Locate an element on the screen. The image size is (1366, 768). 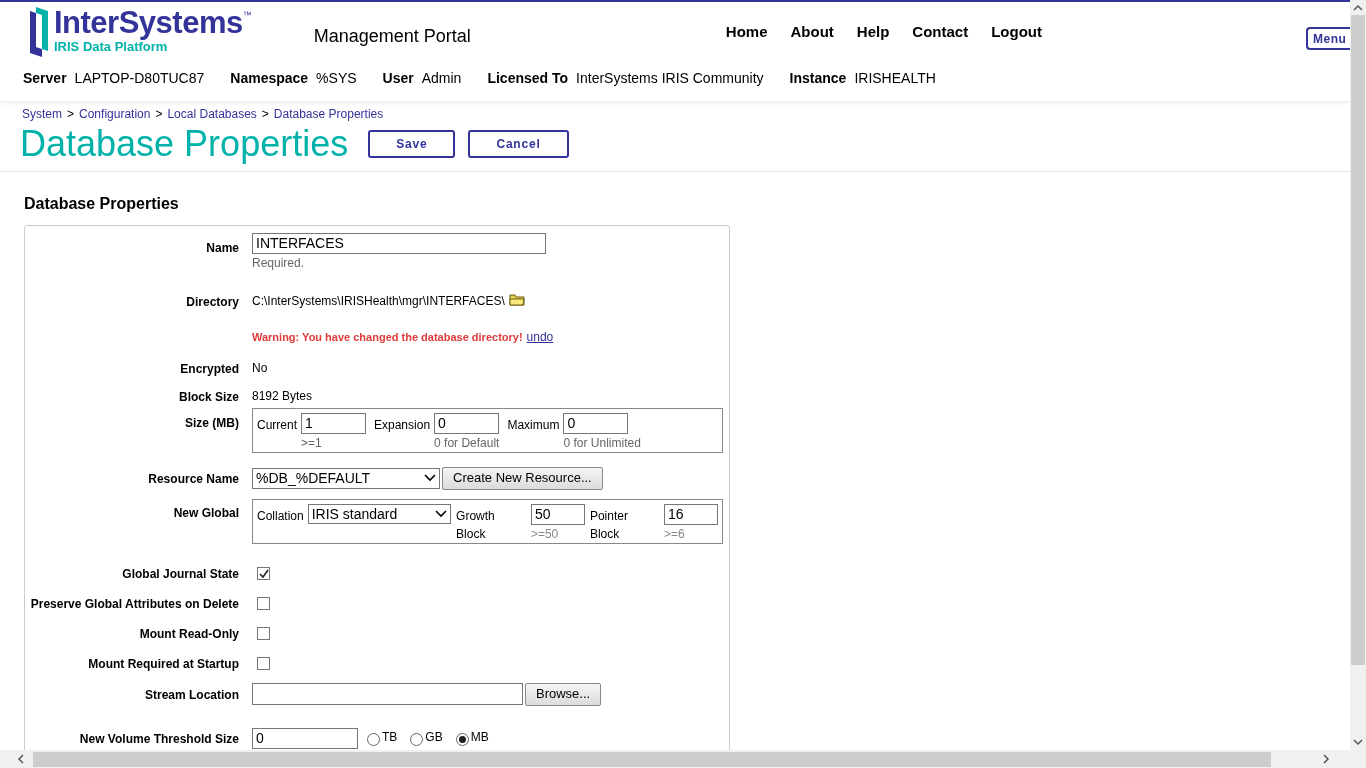
breadcrumb-link: Local Databases is located at coordinates (212, 114).